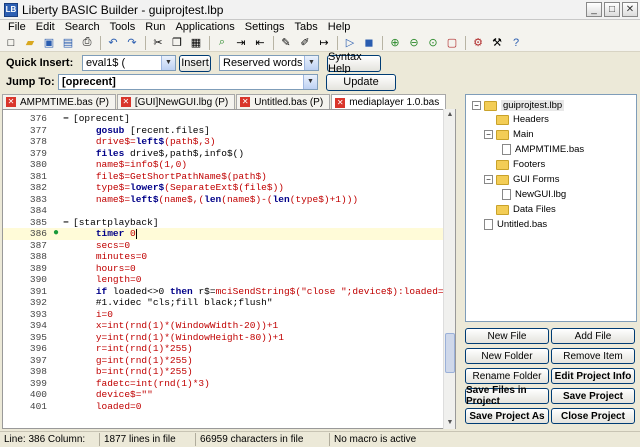 The image size is (640, 447). What do you see at coordinates (389, 102) in the screenshot?
I see `tab-3: ✕ mediaplayer 1.0.bas` at bounding box center [389, 102].